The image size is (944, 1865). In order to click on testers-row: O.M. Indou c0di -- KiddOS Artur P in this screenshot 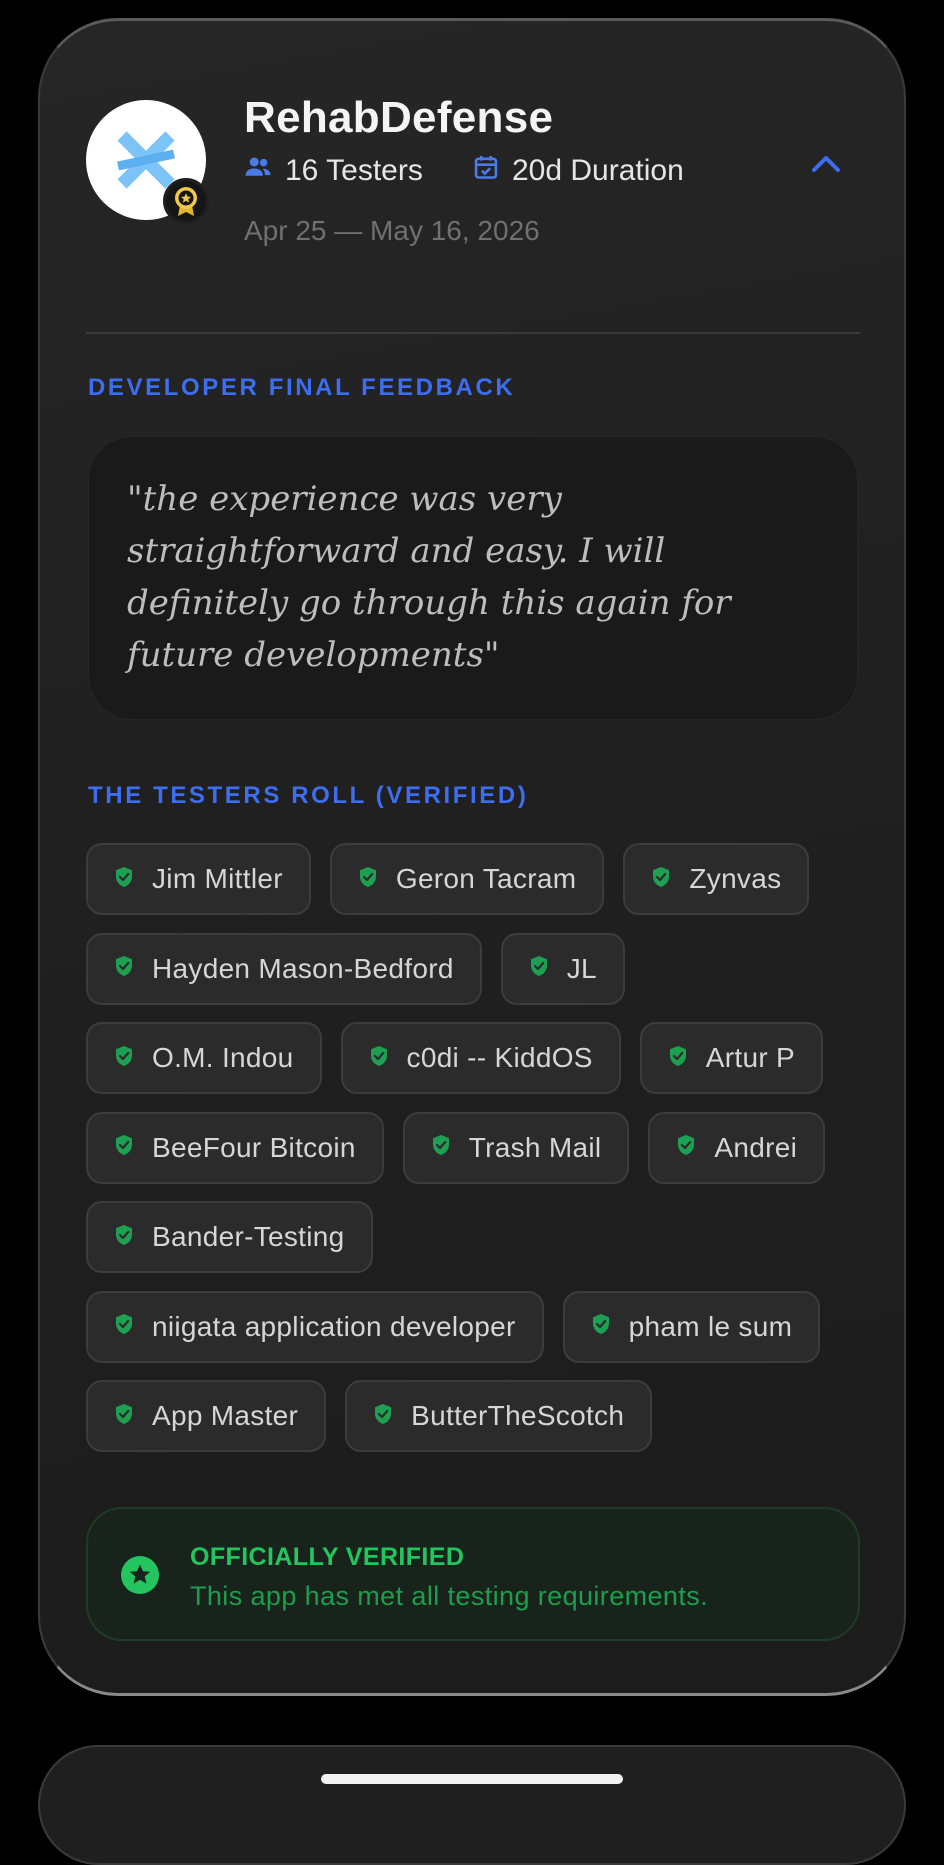, I will do `click(481, 1058)`.